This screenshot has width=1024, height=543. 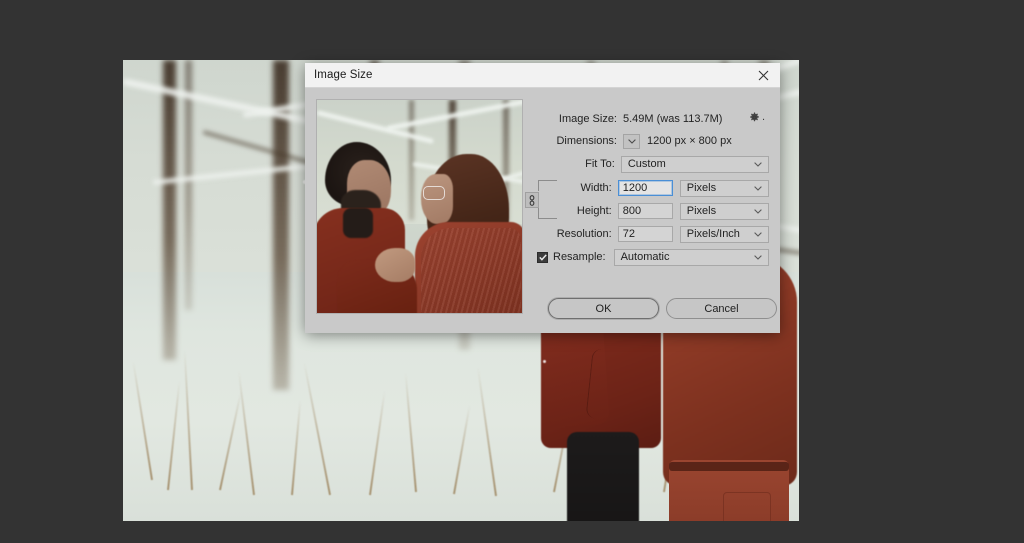 What do you see at coordinates (694, 164) in the screenshot?
I see `fit-to-select: Custom` at bounding box center [694, 164].